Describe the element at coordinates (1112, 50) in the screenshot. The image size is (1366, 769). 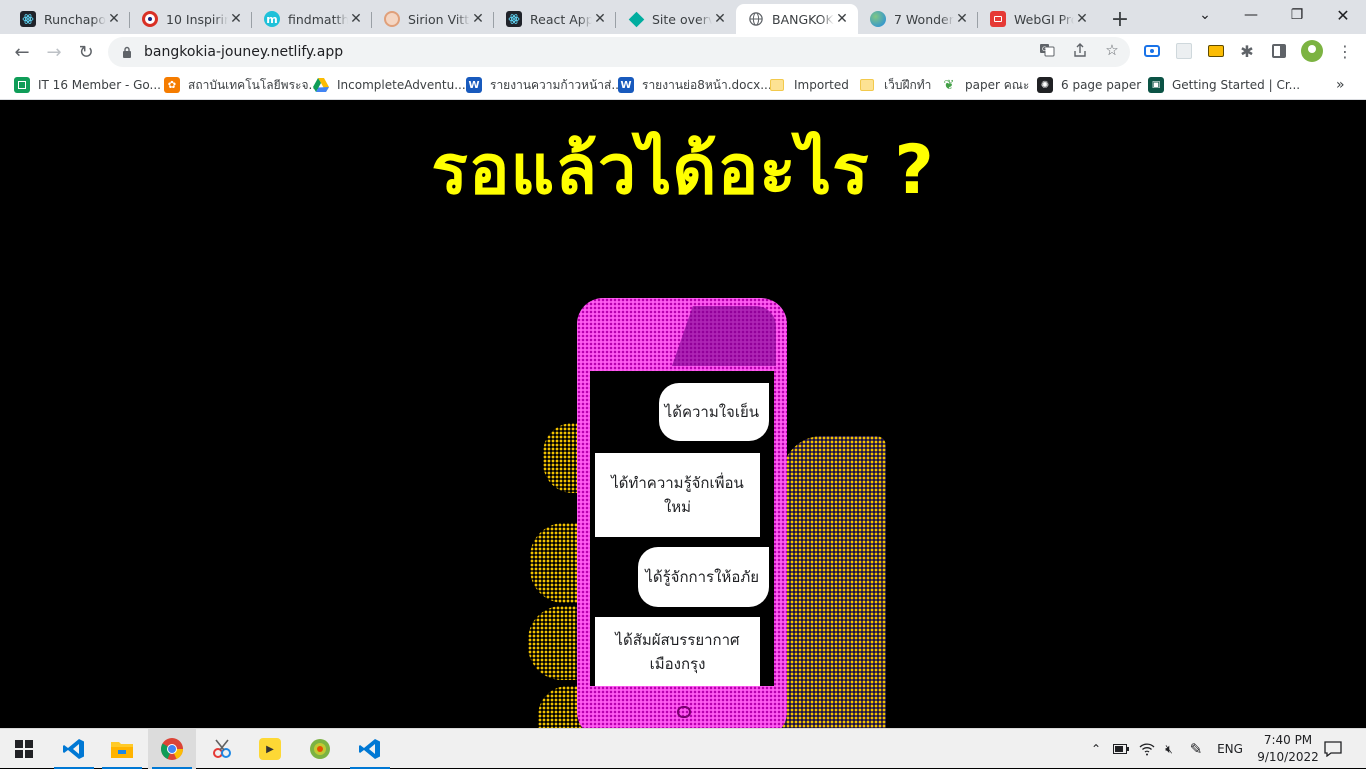
I see `bookmark-star-icon: ☆` at that location.